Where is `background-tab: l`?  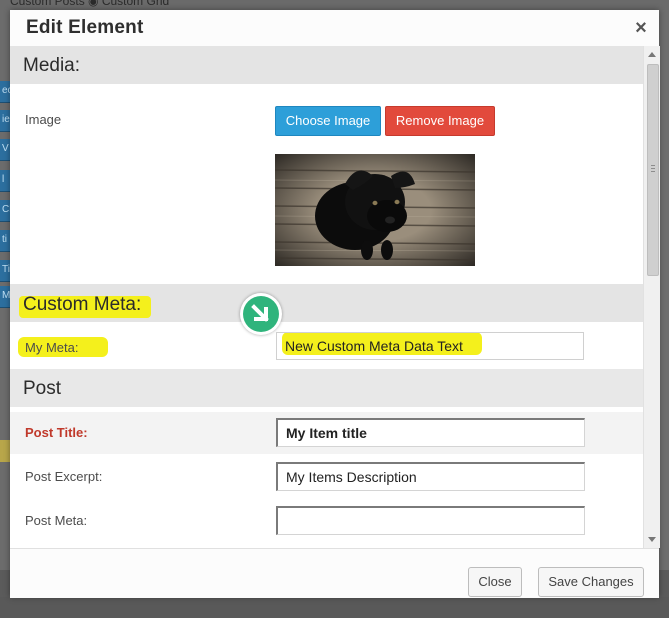
background-tab: l is located at coordinates (5, 181).